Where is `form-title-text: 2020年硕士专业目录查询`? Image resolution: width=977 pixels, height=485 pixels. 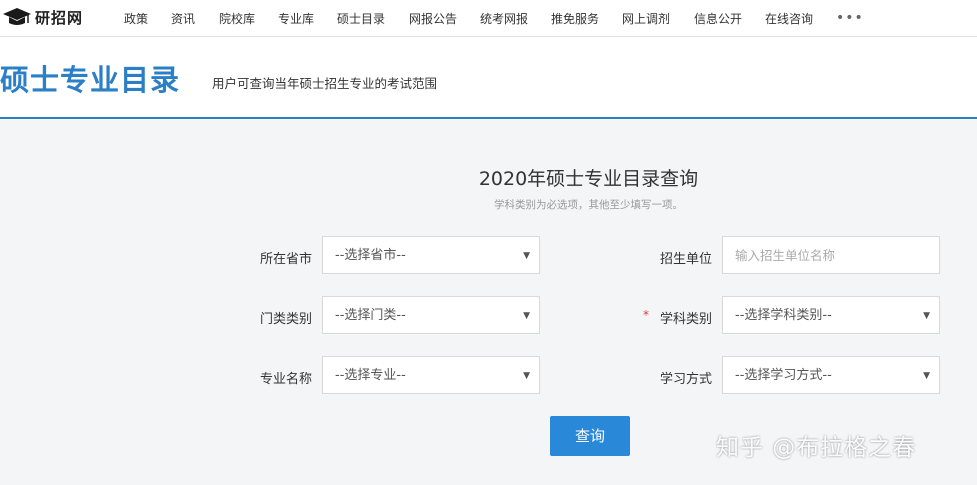 form-title-text: 2020年硕士专业目录查询 is located at coordinates (588, 179).